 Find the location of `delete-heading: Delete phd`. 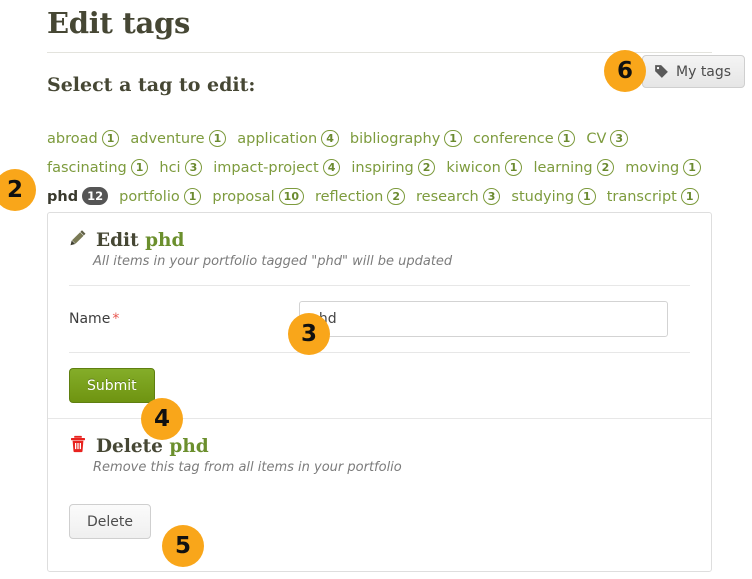

delete-heading: Delete phd is located at coordinates (152, 446).